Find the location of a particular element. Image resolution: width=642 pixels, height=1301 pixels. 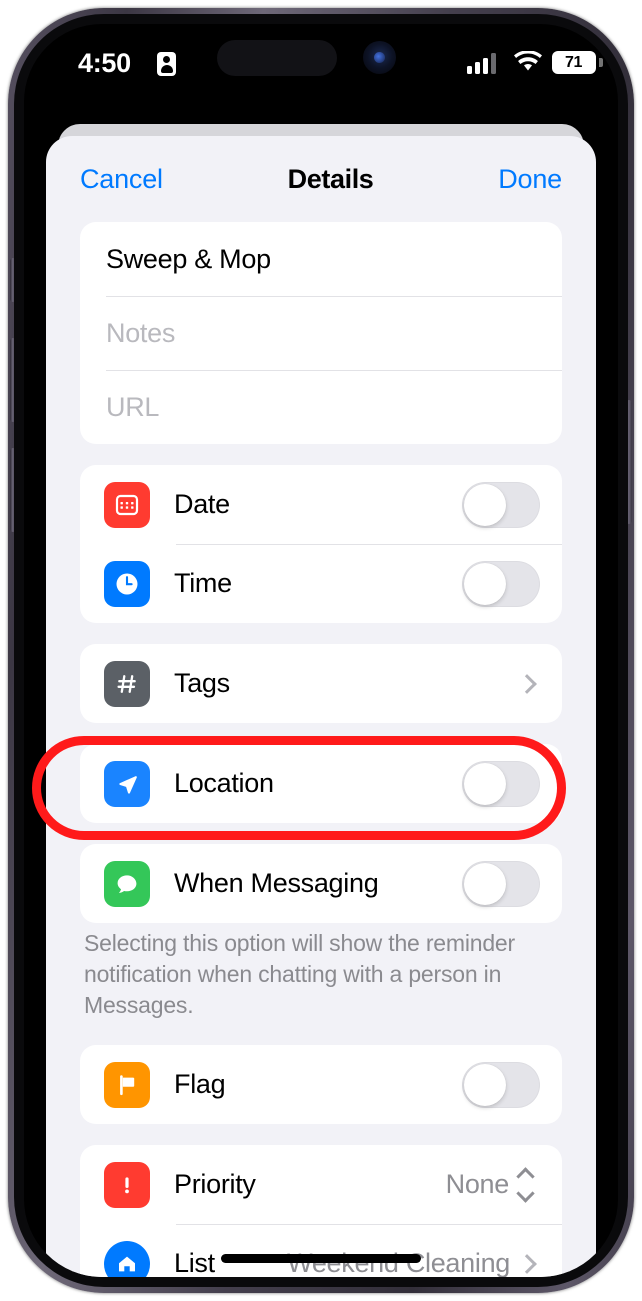

row-label-priority: Priority is located at coordinates (215, 1184).